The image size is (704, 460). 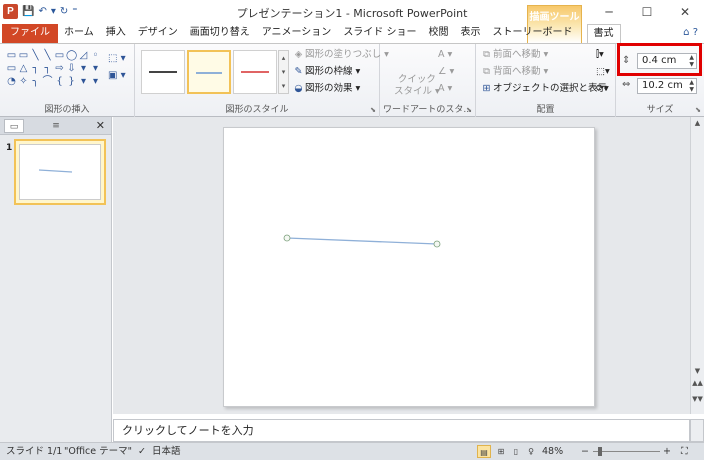 What do you see at coordinates (684, 451) in the screenshot?
I see `fit-to-window-icon: ⛶` at bounding box center [684, 451].